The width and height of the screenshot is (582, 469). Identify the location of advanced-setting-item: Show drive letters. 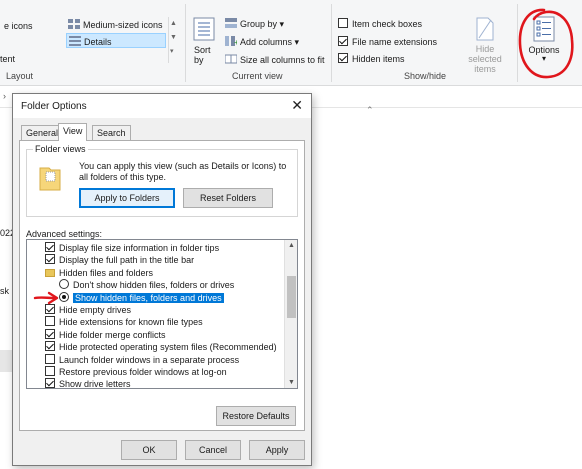
(88, 383).